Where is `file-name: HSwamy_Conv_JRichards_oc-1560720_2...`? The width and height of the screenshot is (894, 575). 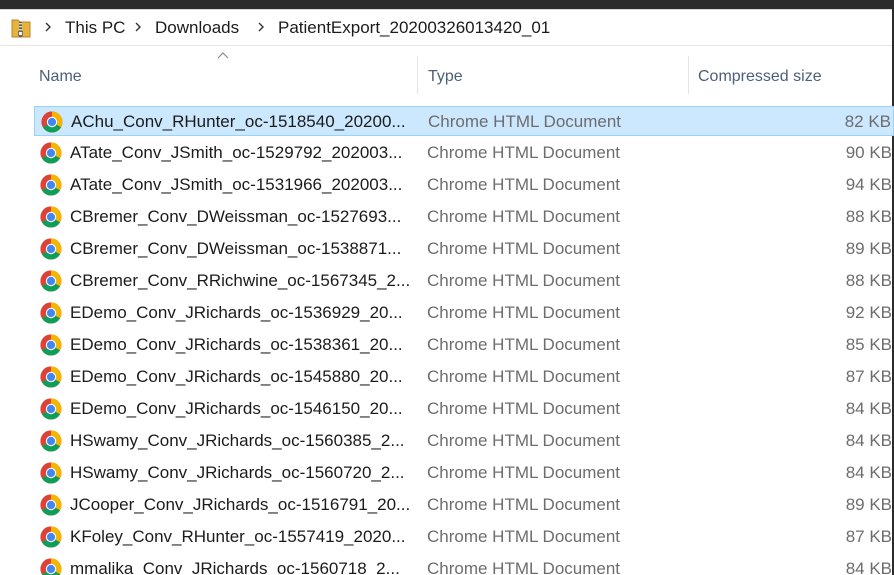
file-name: HSwamy_Conv_JRichards_oc-1560720_2... is located at coordinates (237, 472).